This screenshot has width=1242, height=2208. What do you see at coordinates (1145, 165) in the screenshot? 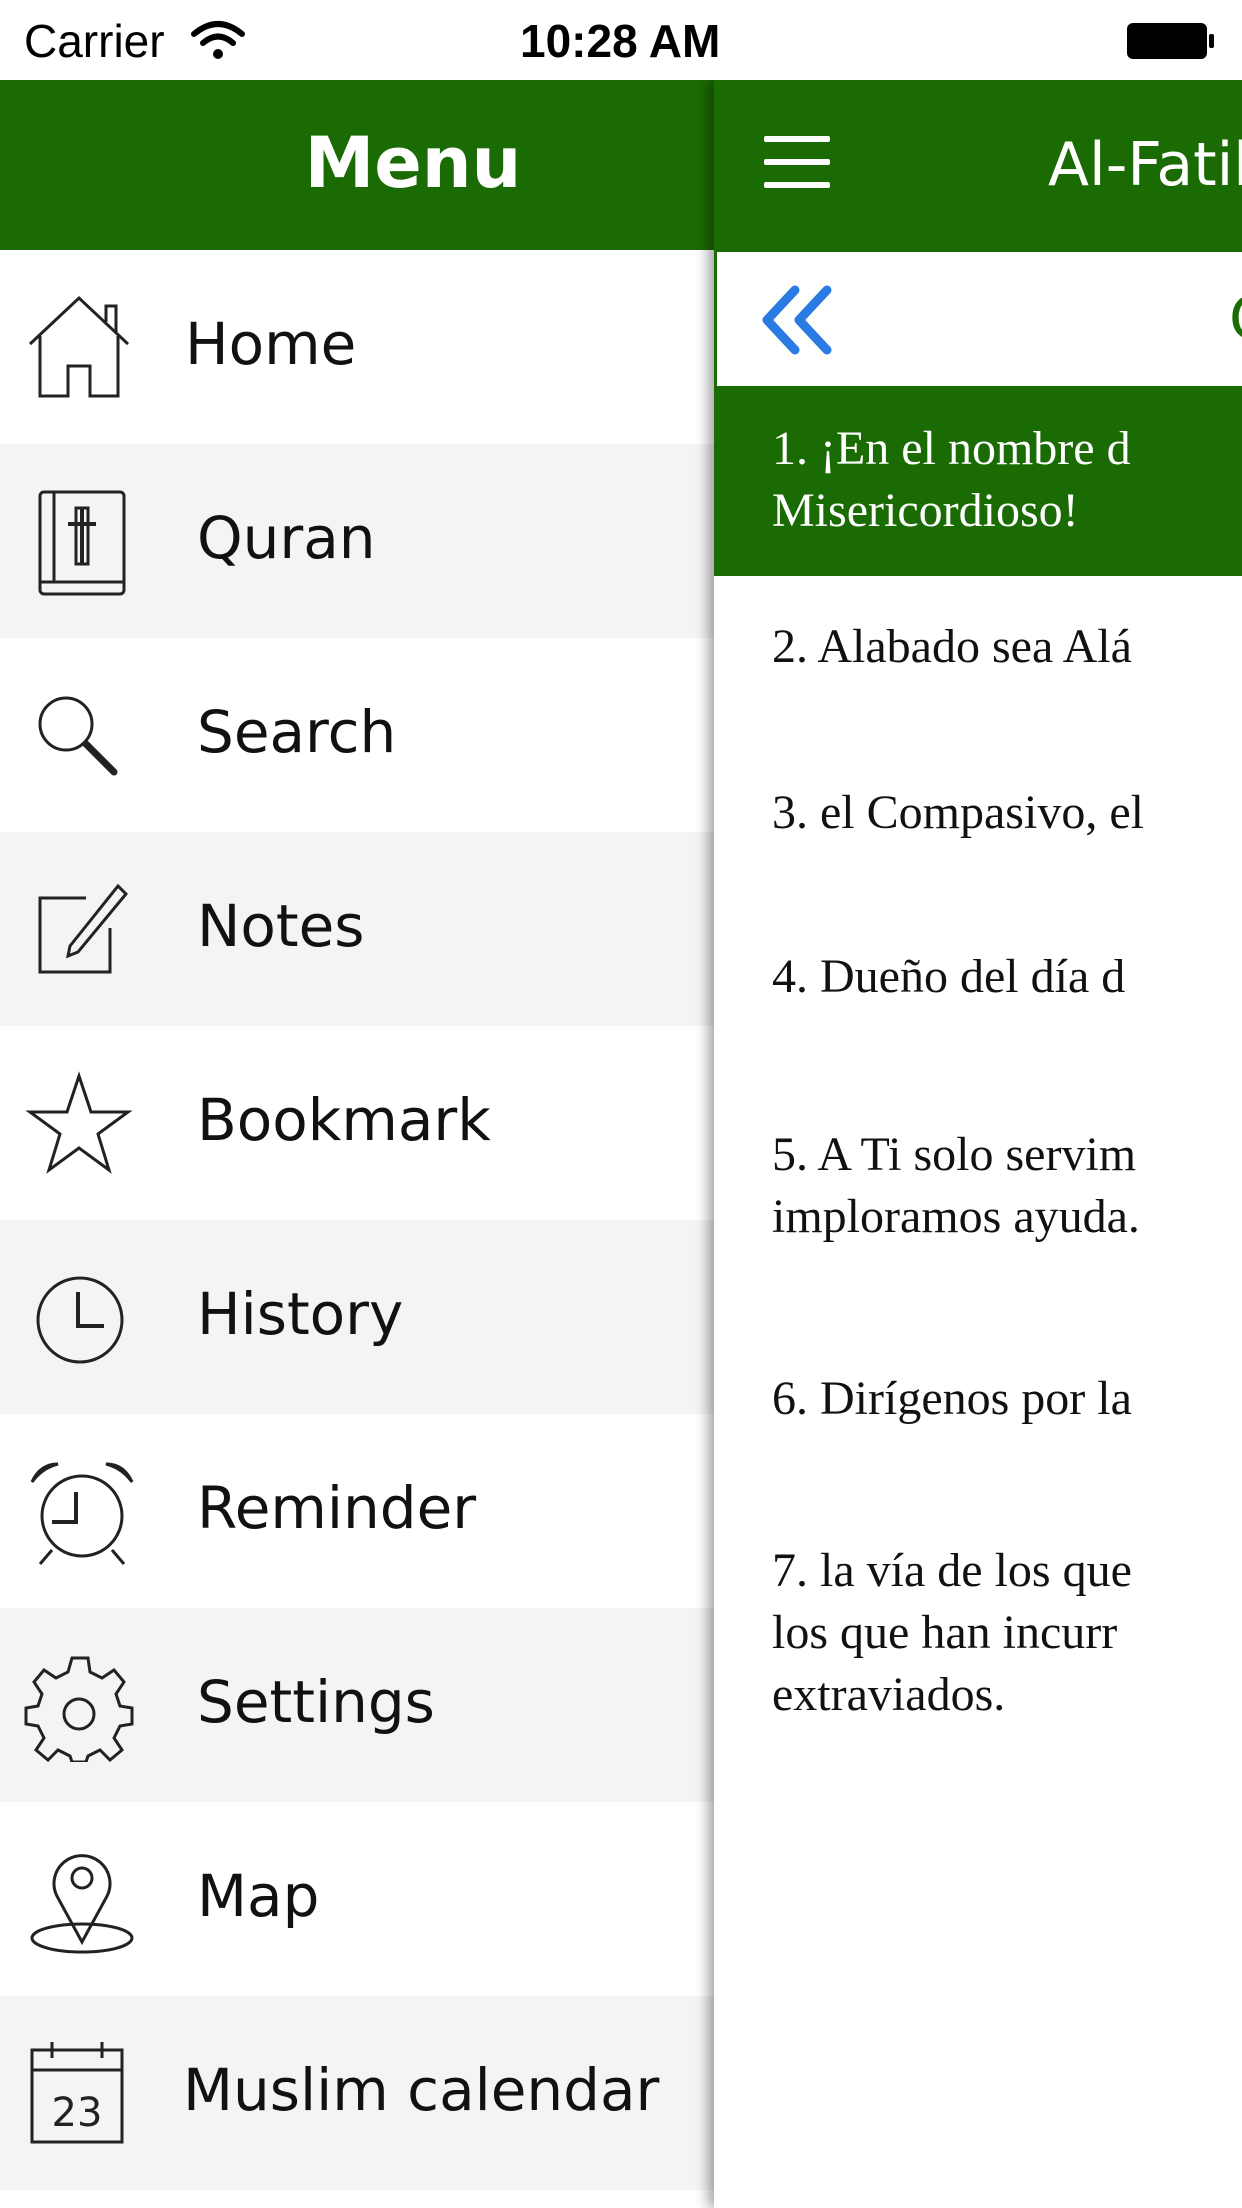
I see `sura-title: Al-Fatih` at bounding box center [1145, 165].